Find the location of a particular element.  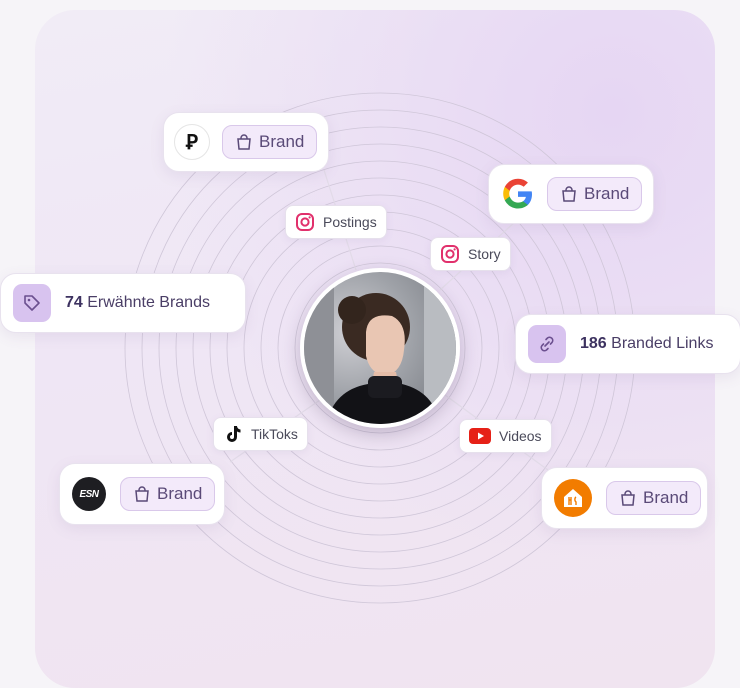

stat-brands-text: 74 Erwähnte Brands is located at coordinates (137, 303).